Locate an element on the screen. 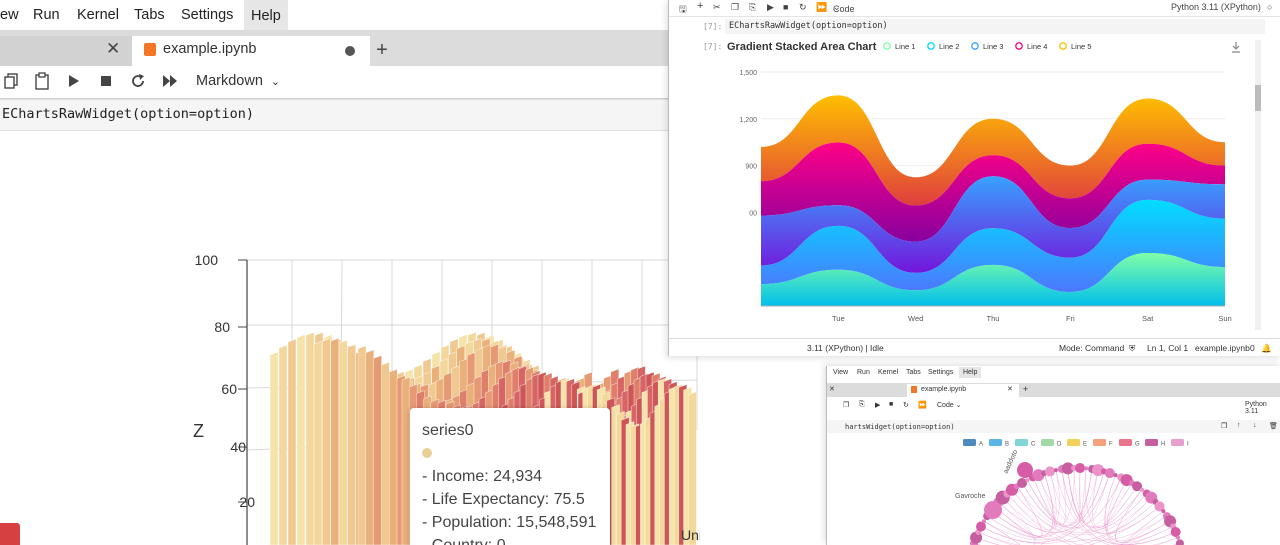  red-side-tab is located at coordinates (10, 534).